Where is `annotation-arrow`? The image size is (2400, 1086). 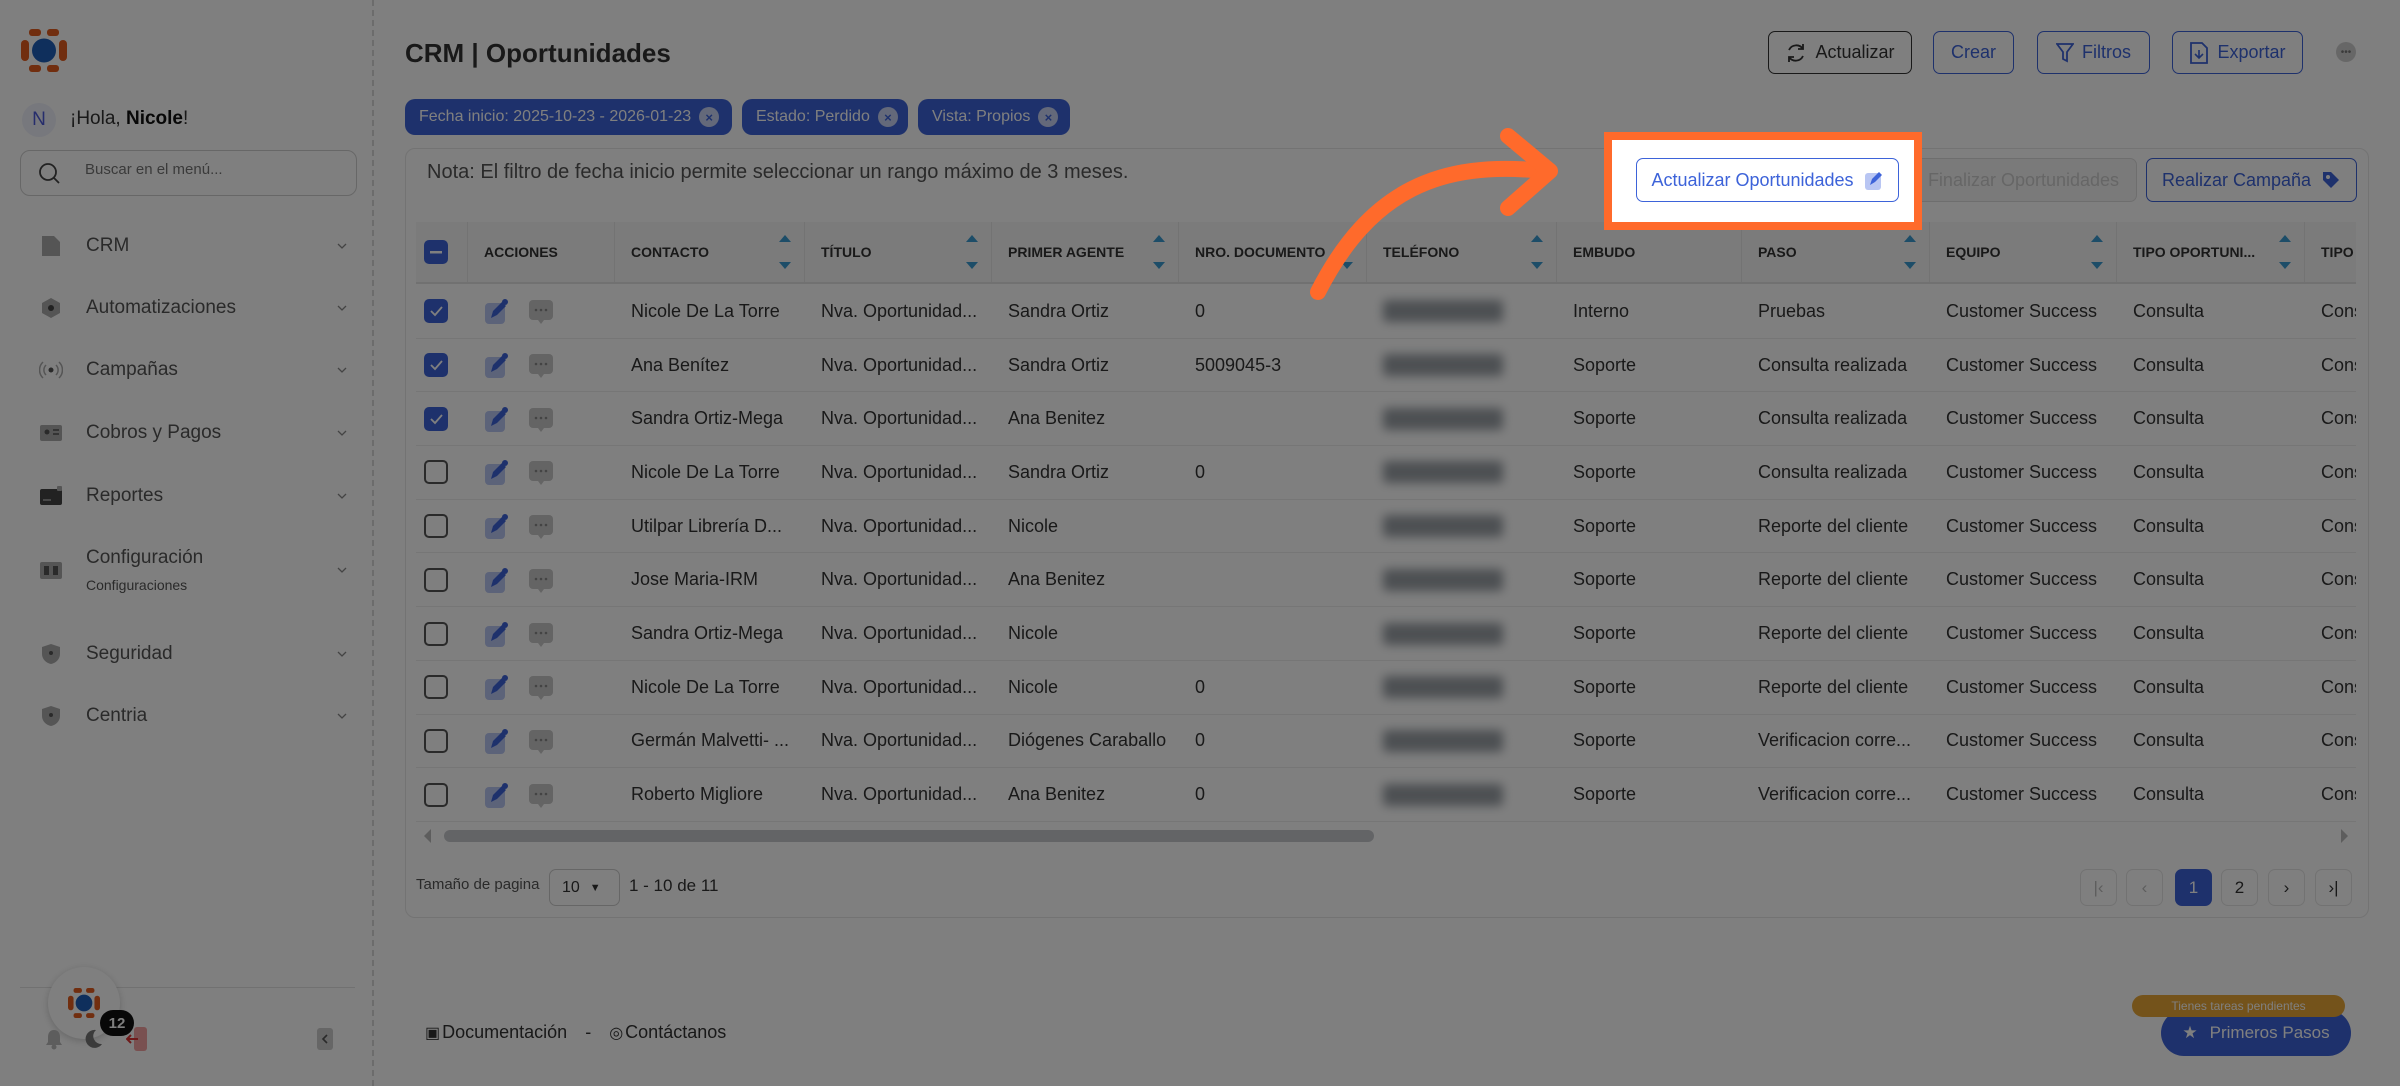
annotation-arrow is located at coordinates (1434, 214).